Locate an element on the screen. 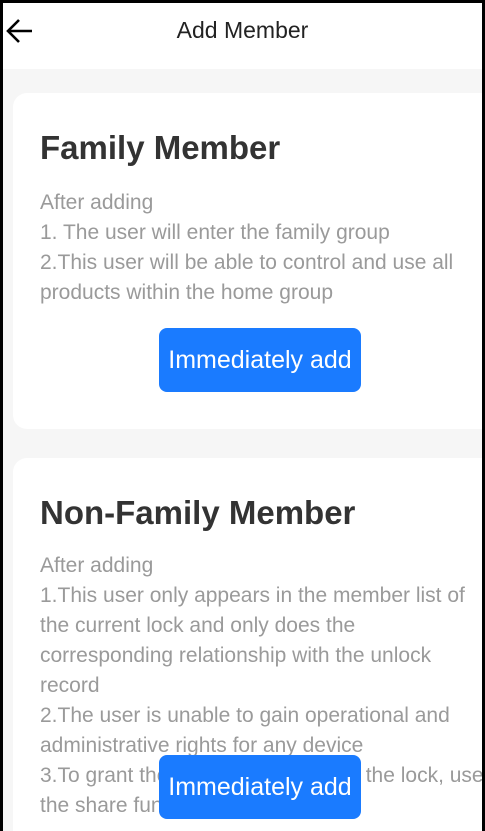  description-line: 1. The user will enter the family group is located at coordinates (215, 232).